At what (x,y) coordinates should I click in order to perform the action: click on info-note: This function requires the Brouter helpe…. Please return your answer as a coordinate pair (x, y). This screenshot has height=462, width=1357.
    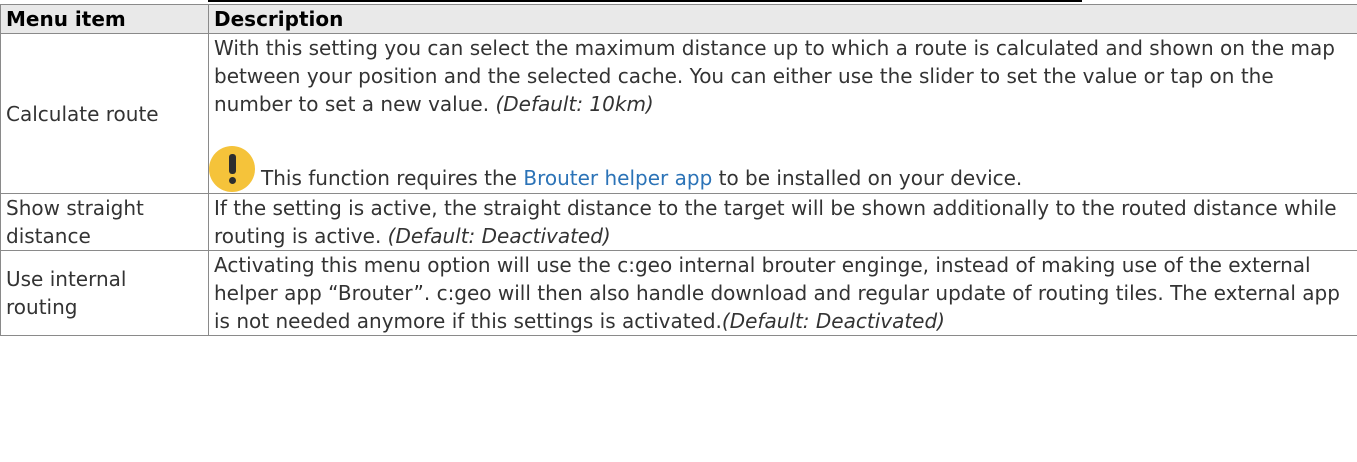
    Looking at the image, I should click on (781, 169).